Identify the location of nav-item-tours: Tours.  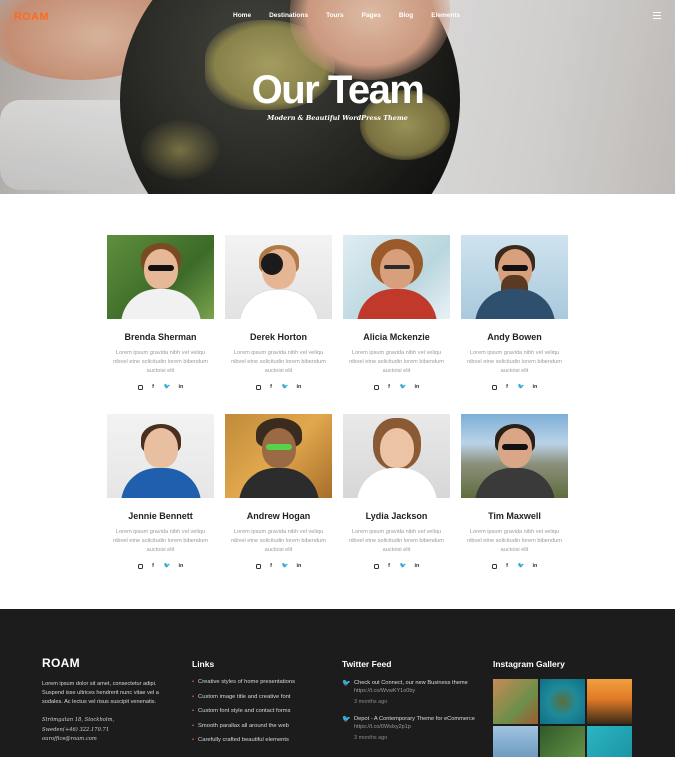
(335, 15).